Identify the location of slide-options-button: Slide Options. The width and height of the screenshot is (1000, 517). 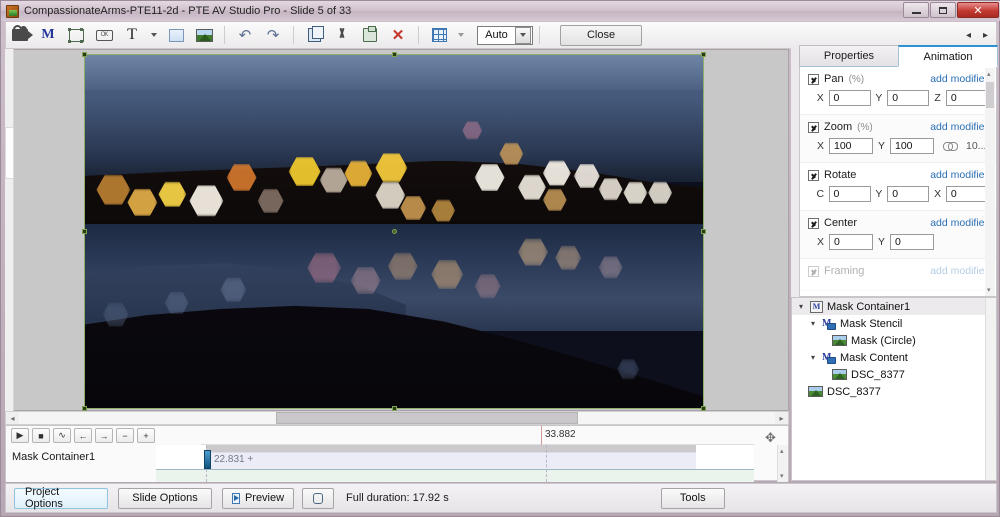
(165, 498).